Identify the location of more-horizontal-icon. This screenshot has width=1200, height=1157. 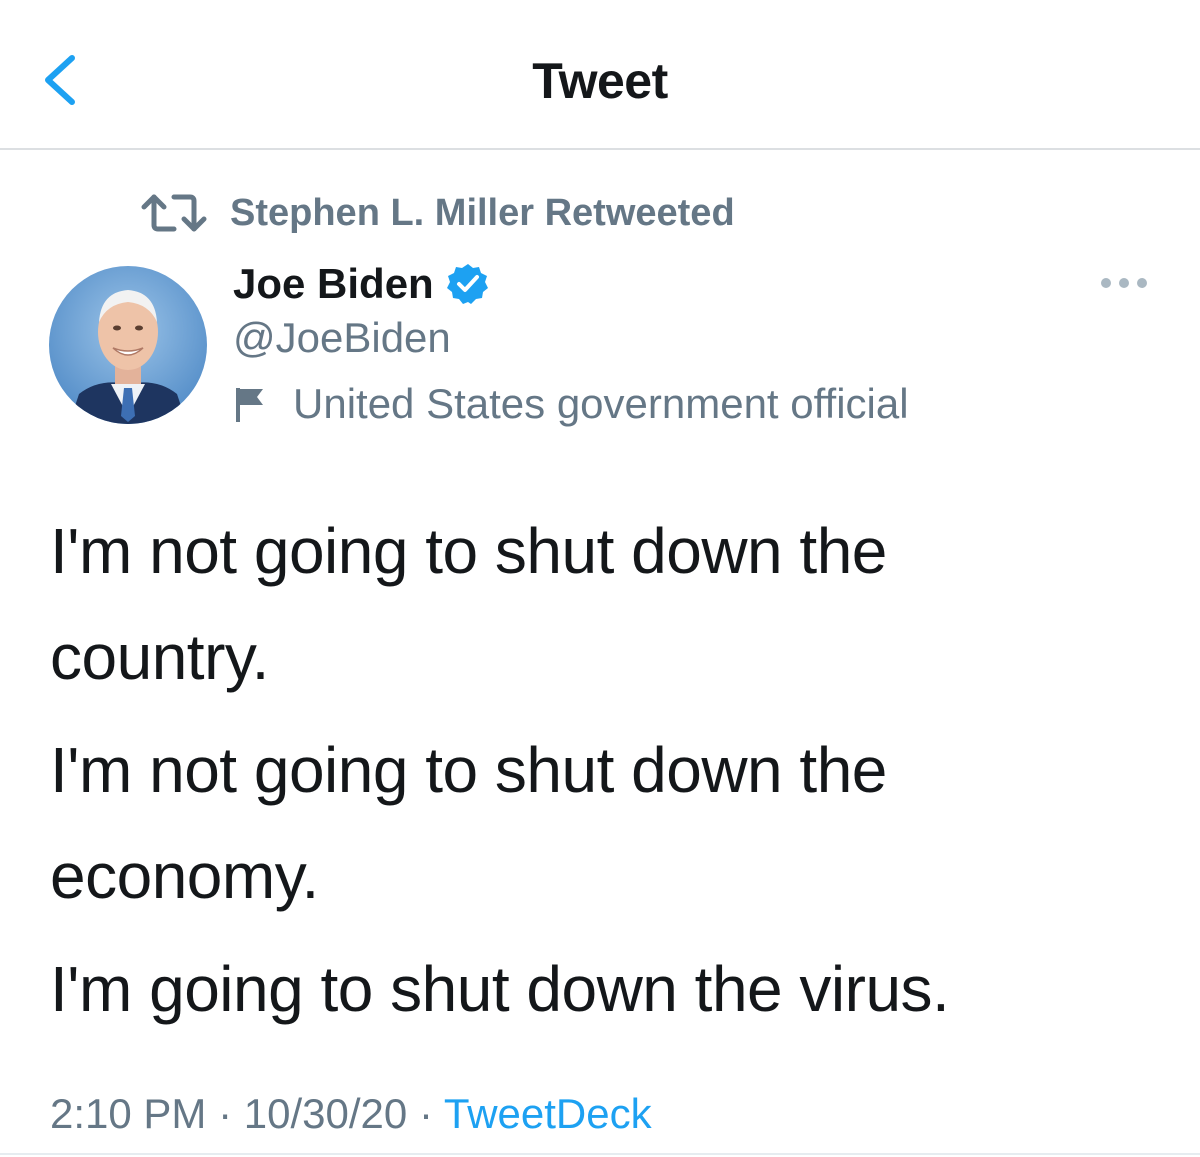
(1124, 283).